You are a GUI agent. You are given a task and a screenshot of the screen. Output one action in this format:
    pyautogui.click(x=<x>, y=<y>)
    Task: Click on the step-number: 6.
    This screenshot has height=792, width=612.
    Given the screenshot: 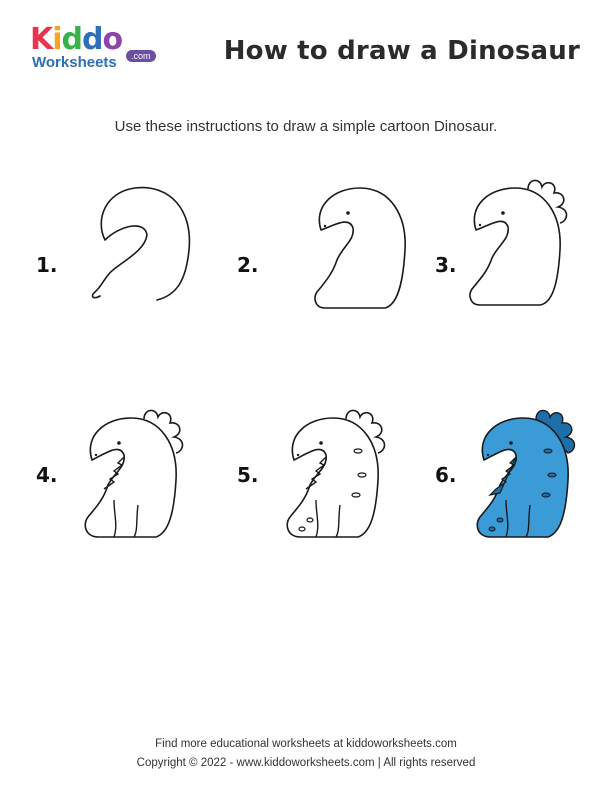 What is the action you would take?
    pyautogui.click(x=446, y=475)
    